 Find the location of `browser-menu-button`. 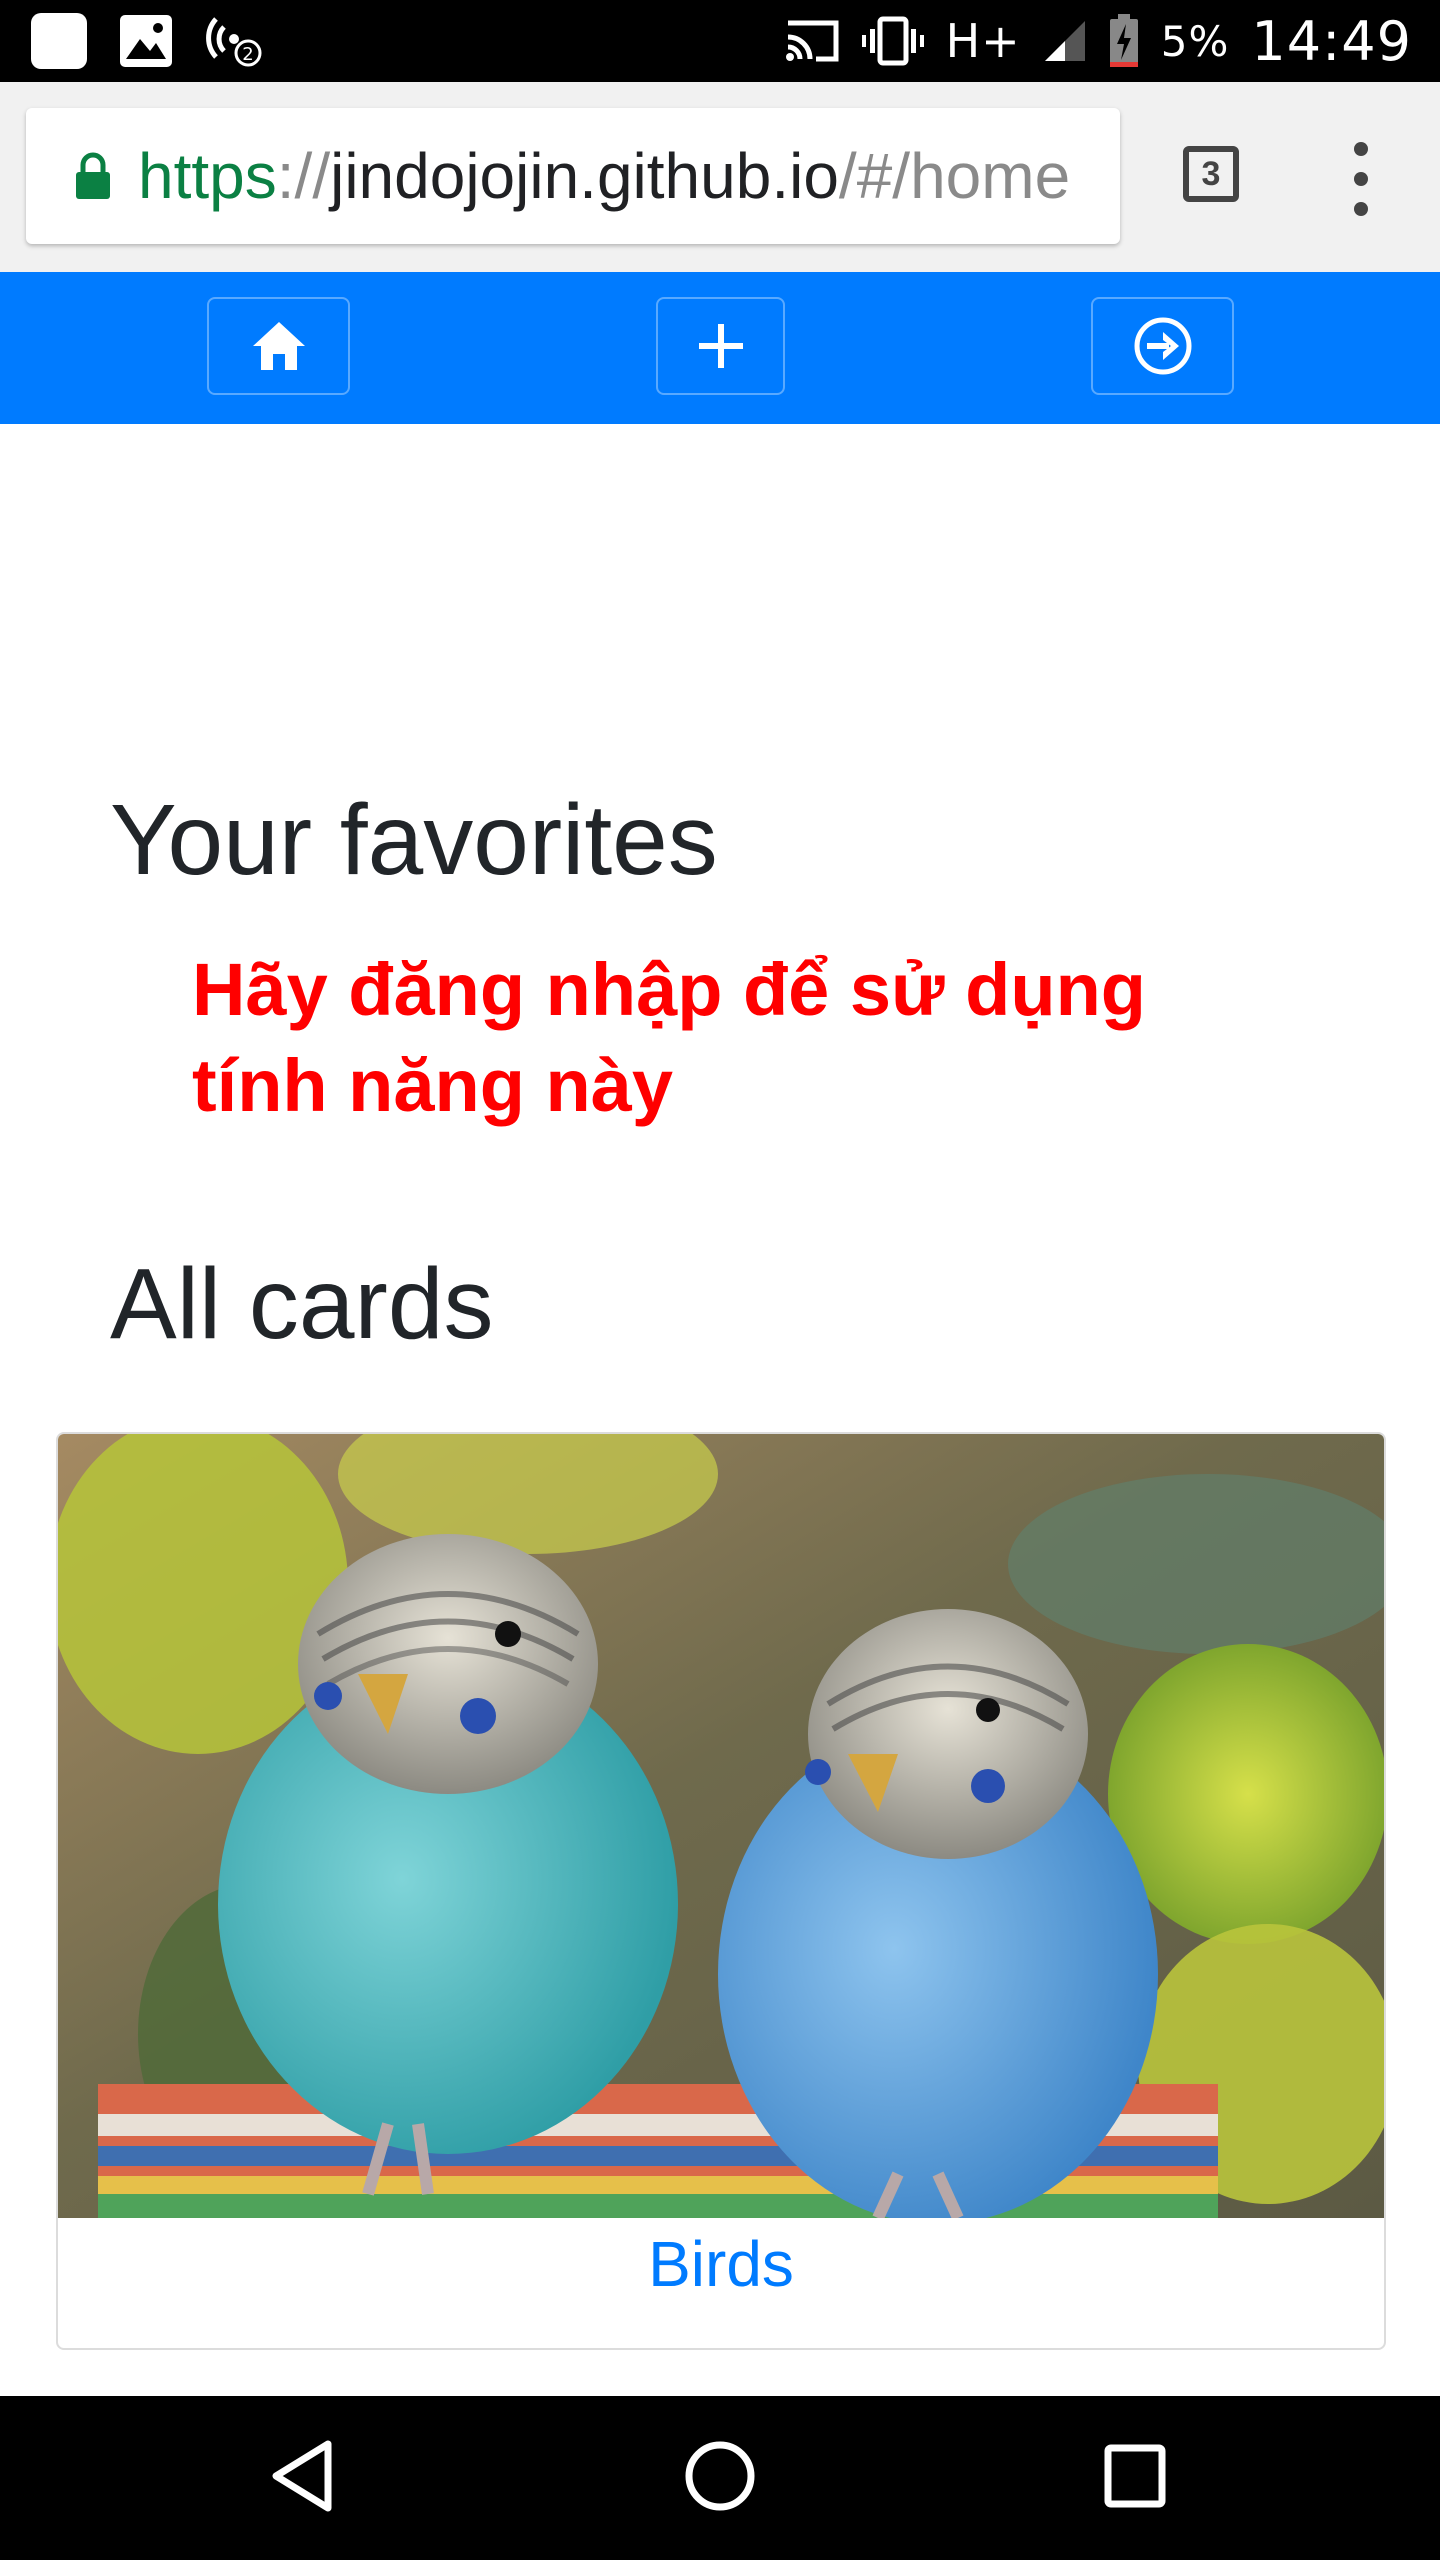

browser-menu-button is located at coordinates (1361, 192).